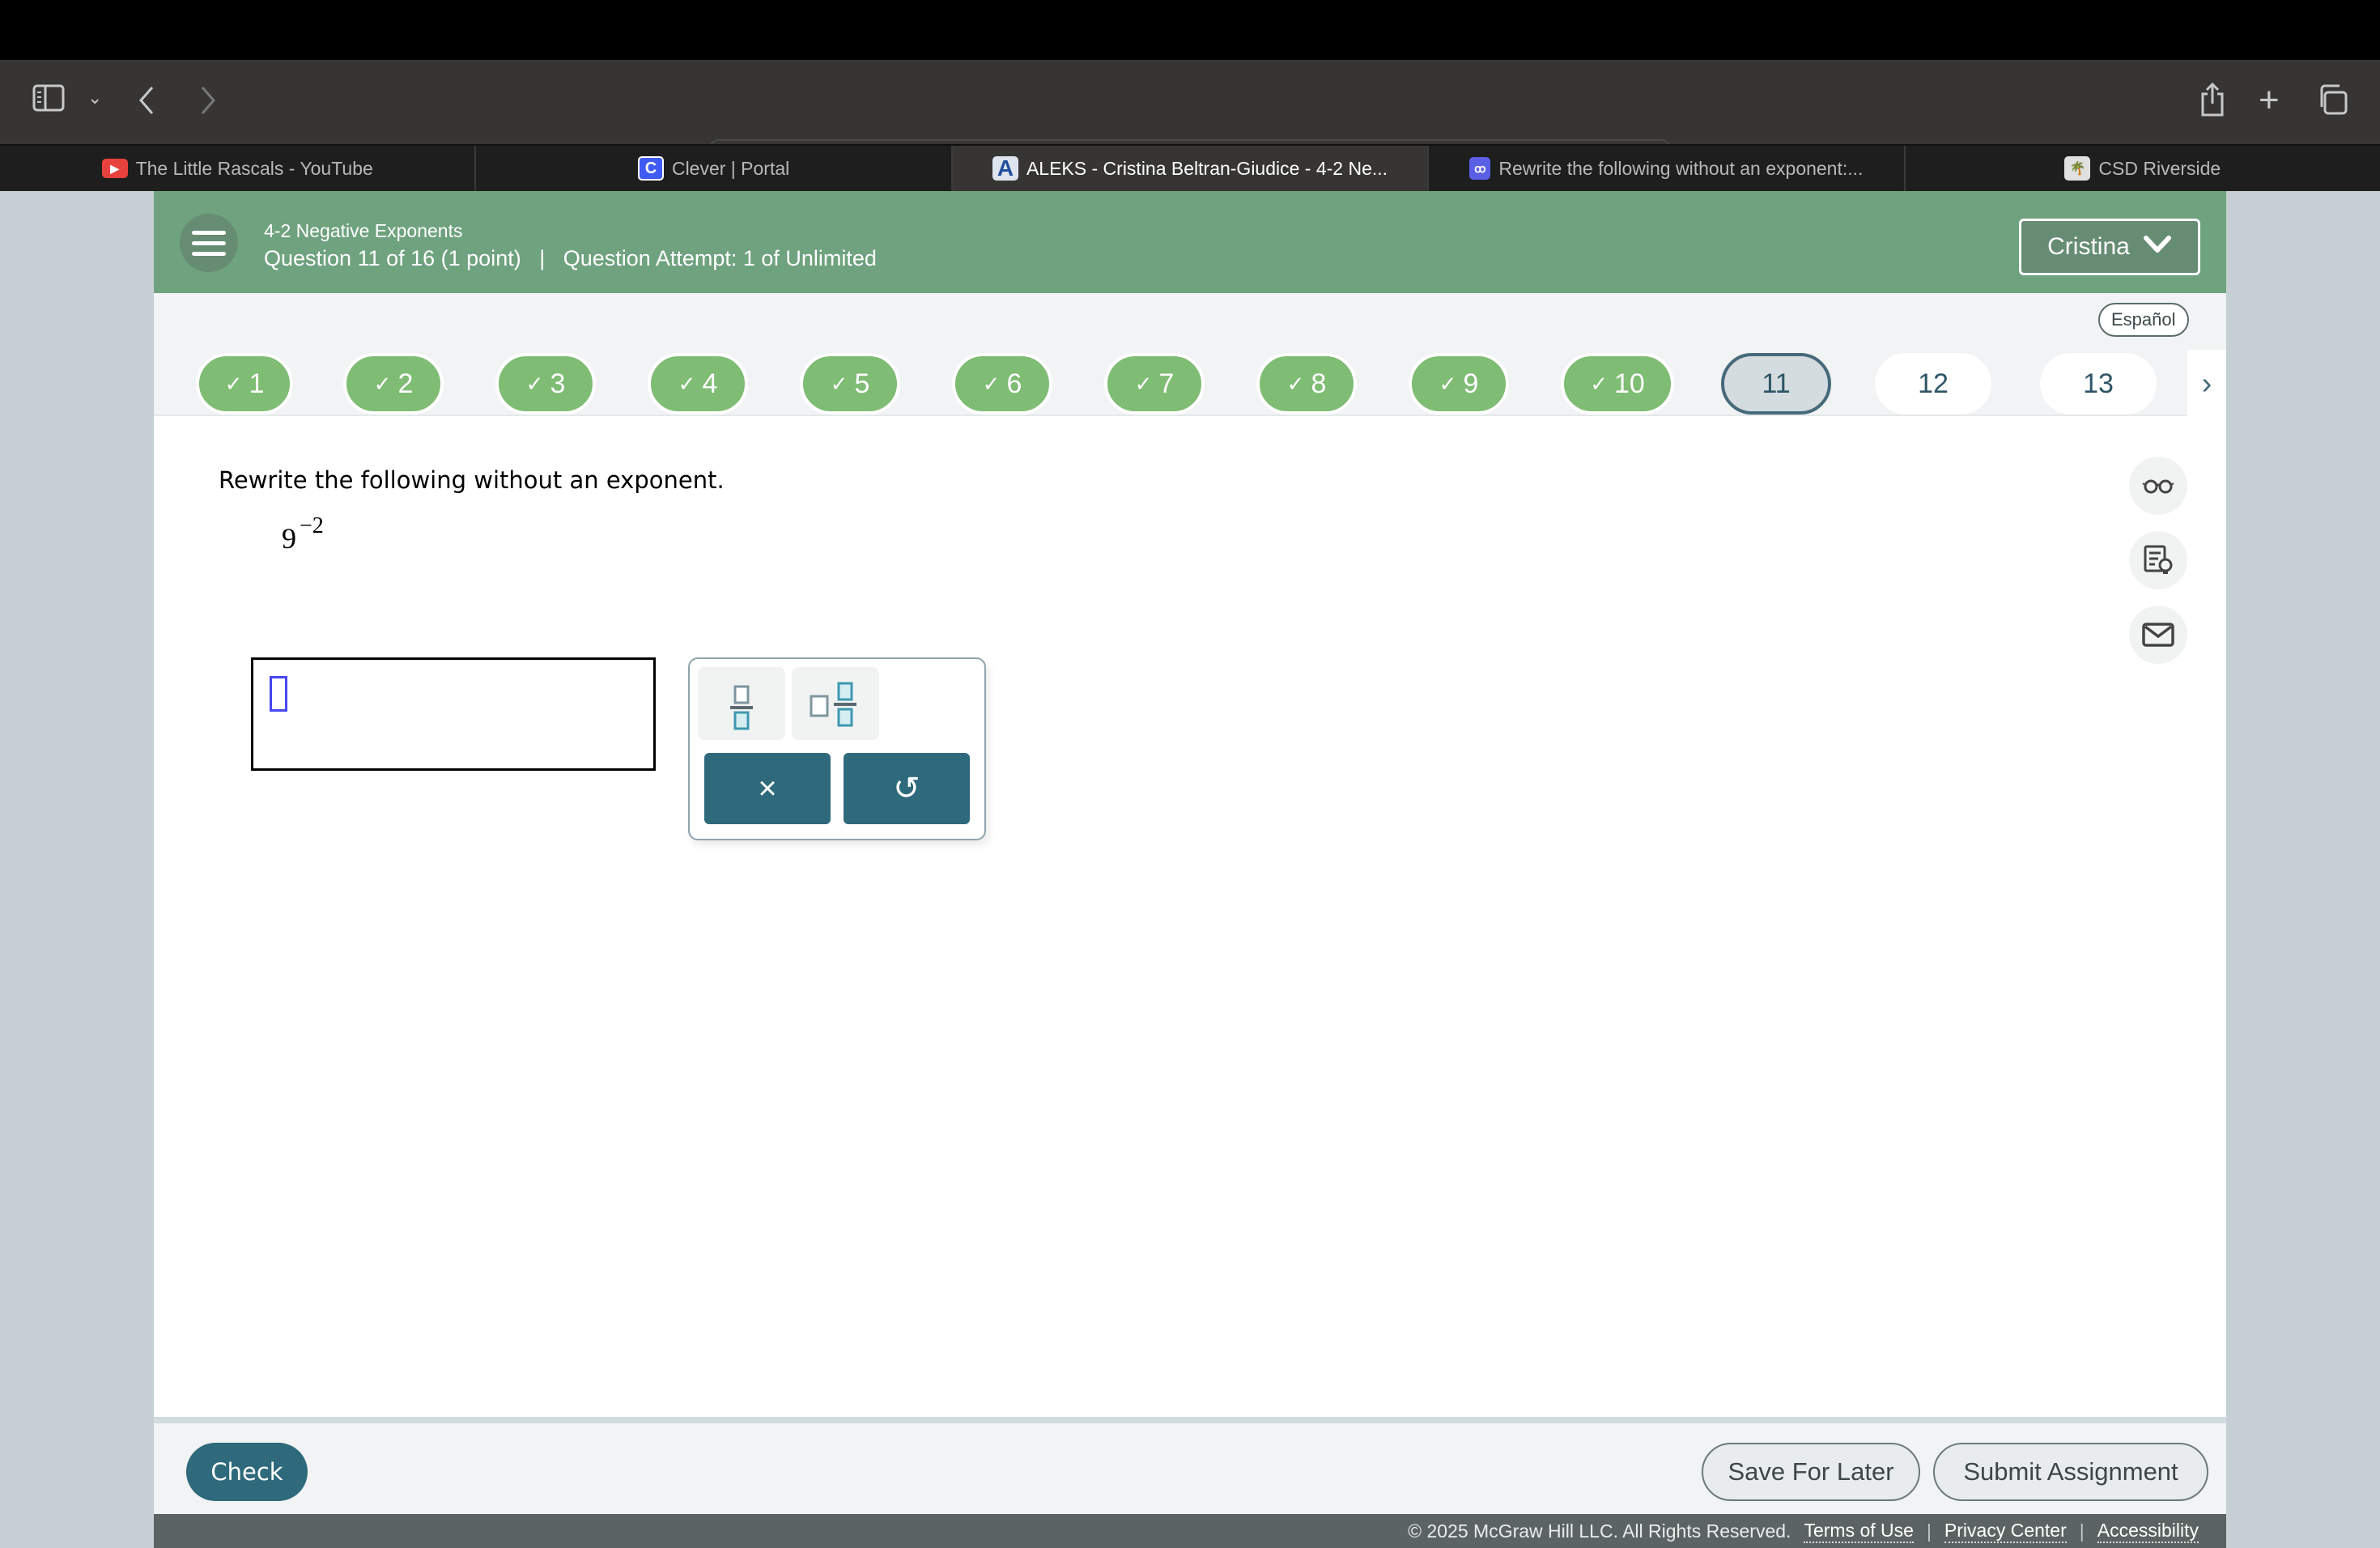 The height and width of the screenshot is (1548, 2380). What do you see at coordinates (114, 168) in the screenshot?
I see `youtube-icon: ▶` at bounding box center [114, 168].